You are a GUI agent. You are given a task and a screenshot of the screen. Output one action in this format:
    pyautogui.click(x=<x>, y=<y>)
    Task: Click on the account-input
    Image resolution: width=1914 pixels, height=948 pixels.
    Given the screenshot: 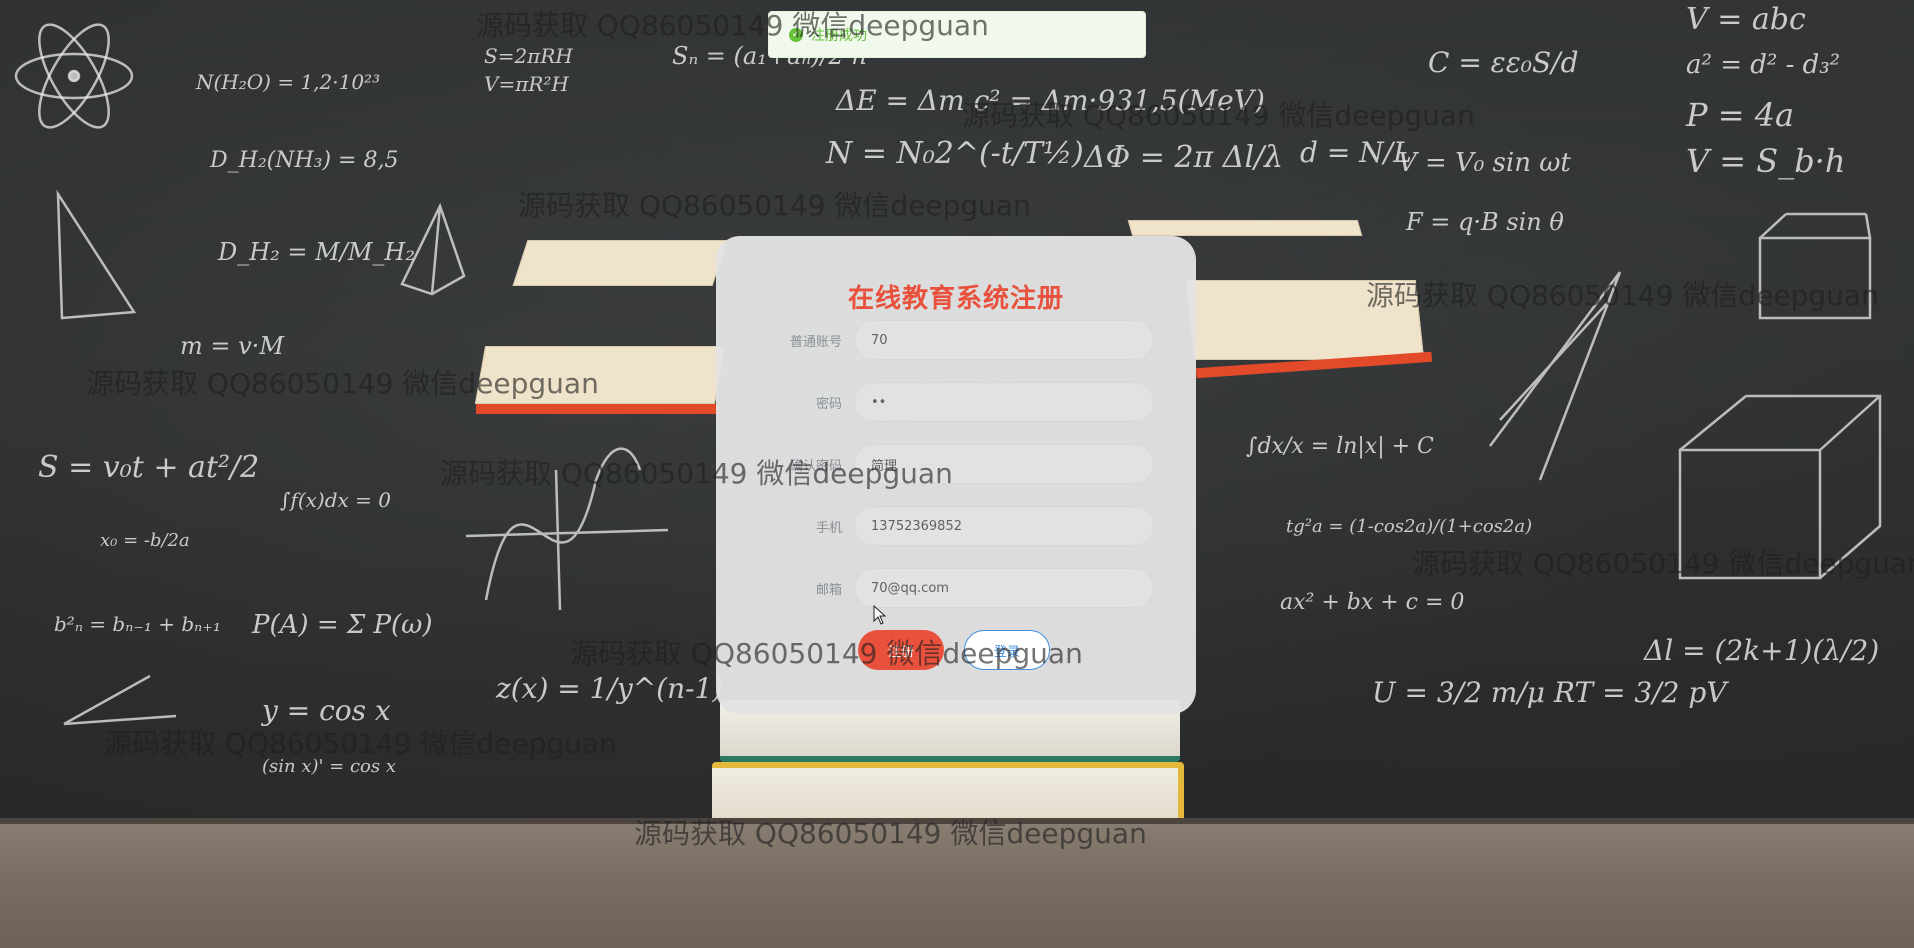 What is the action you would take?
    pyautogui.click(x=1004, y=340)
    